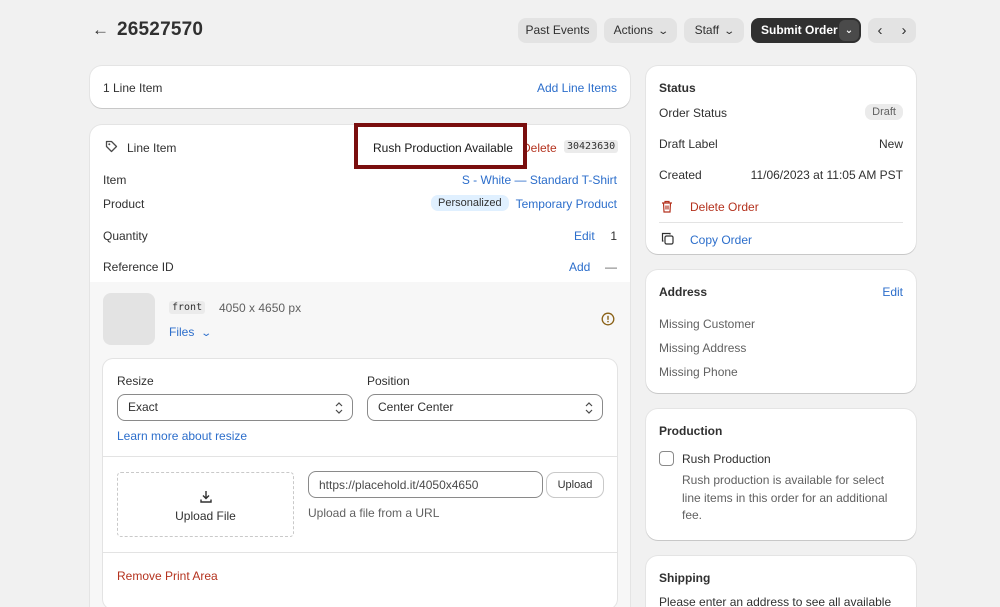  Describe the element at coordinates (584, 236) in the screenshot. I see `quantity-edit-link: Edit` at that location.